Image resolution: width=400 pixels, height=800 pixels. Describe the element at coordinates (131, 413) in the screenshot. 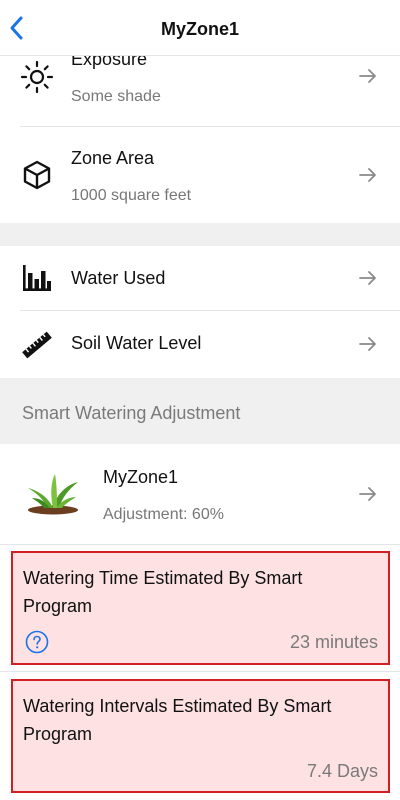

I see `section-header-label: Smart Watering Adjustment` at that location.